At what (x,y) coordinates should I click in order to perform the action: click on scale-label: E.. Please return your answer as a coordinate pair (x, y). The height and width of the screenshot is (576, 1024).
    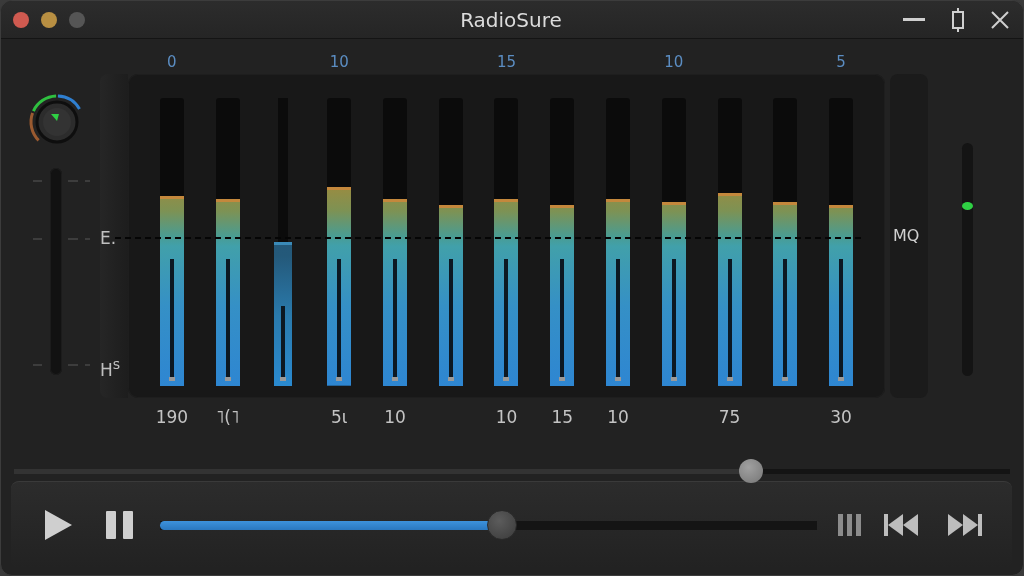
    Looking at the image, I should click on (108, 238).